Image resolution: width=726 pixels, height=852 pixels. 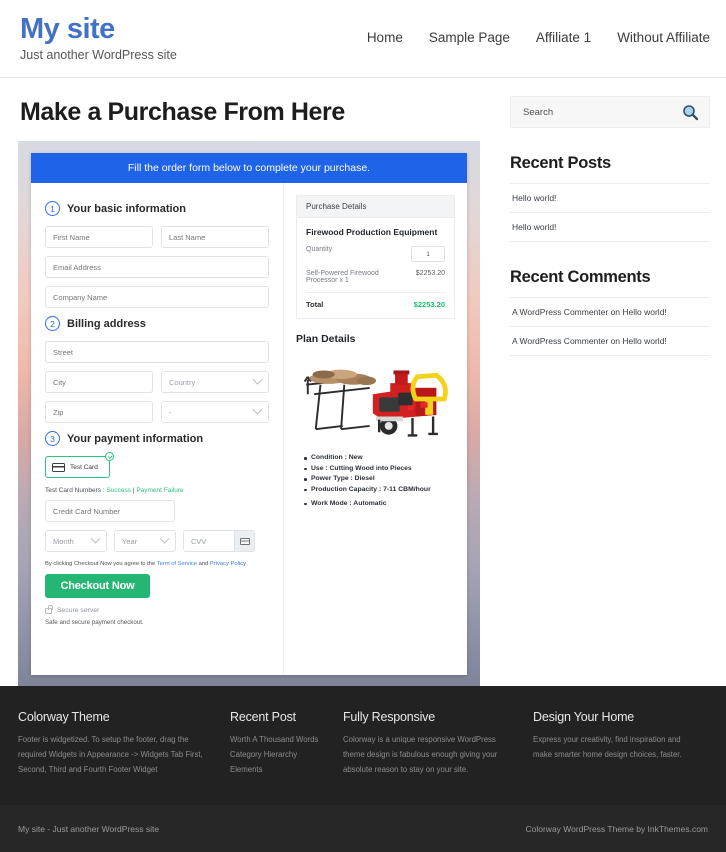 I want to click on lock-icon, so click(x=49, y=609).